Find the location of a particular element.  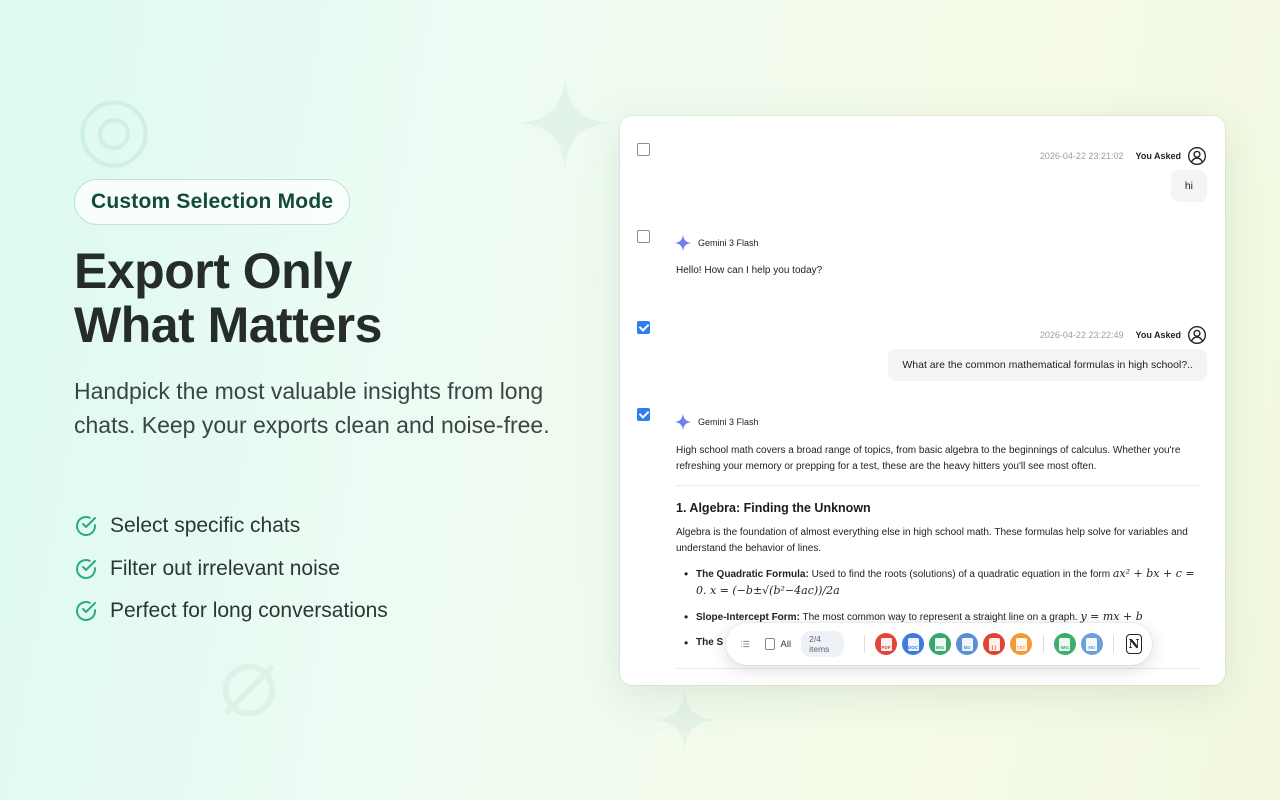

feature-label: Select specific chats is located at coordinates (205, 526).